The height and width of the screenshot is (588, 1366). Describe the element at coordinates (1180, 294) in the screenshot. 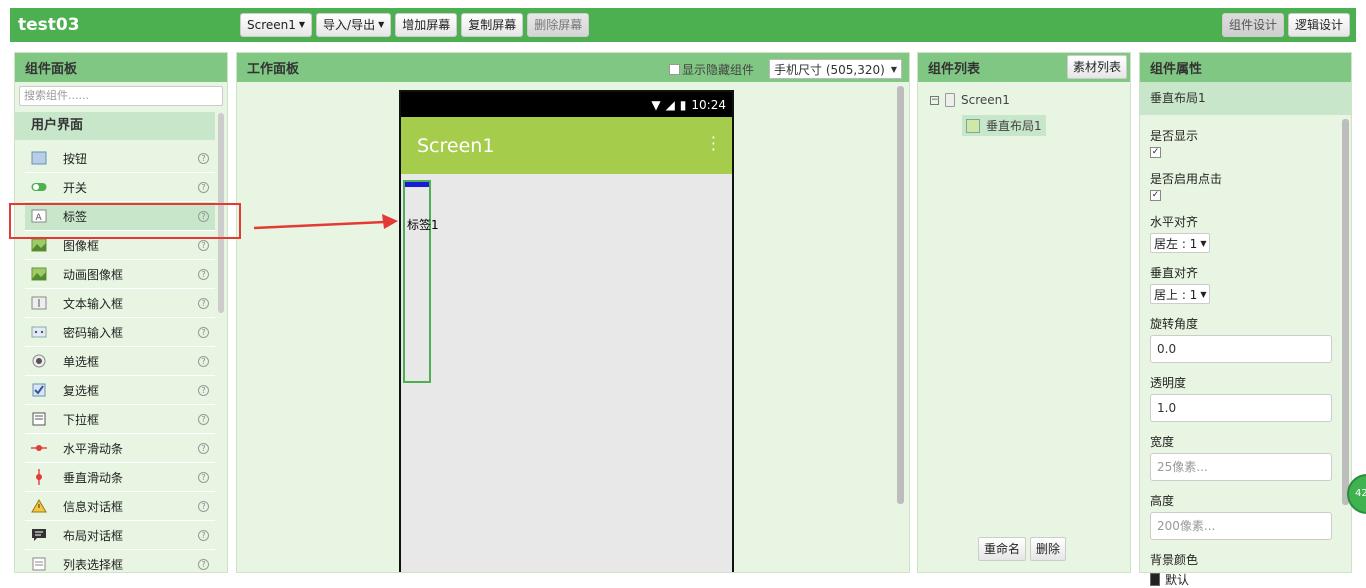

I see `valign-select: 居上 : 1 ▼` at that location.